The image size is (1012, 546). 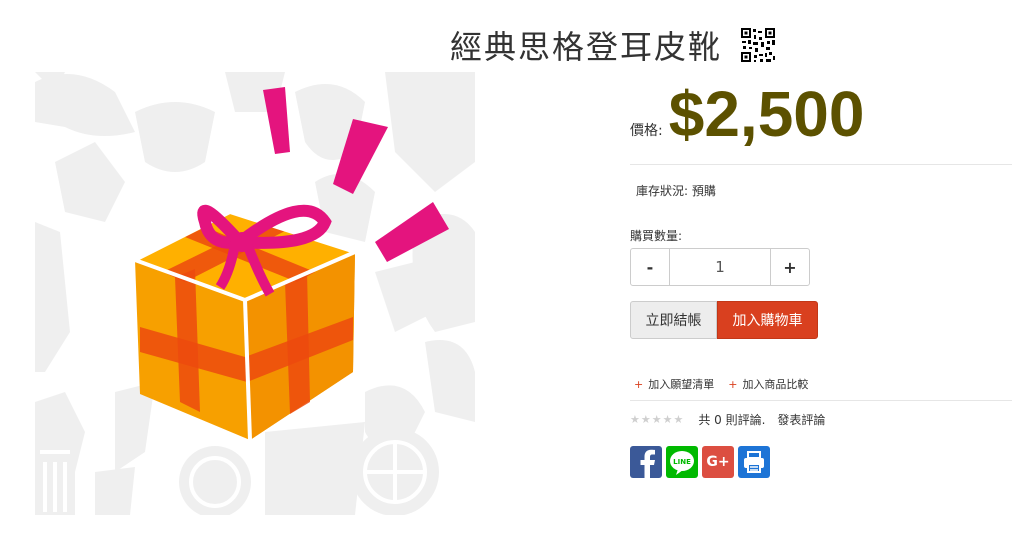 What do you see at coordinates (646, 131) in the screenshot?
I see `price-label: 價格:` at bounding box center [646, 131].